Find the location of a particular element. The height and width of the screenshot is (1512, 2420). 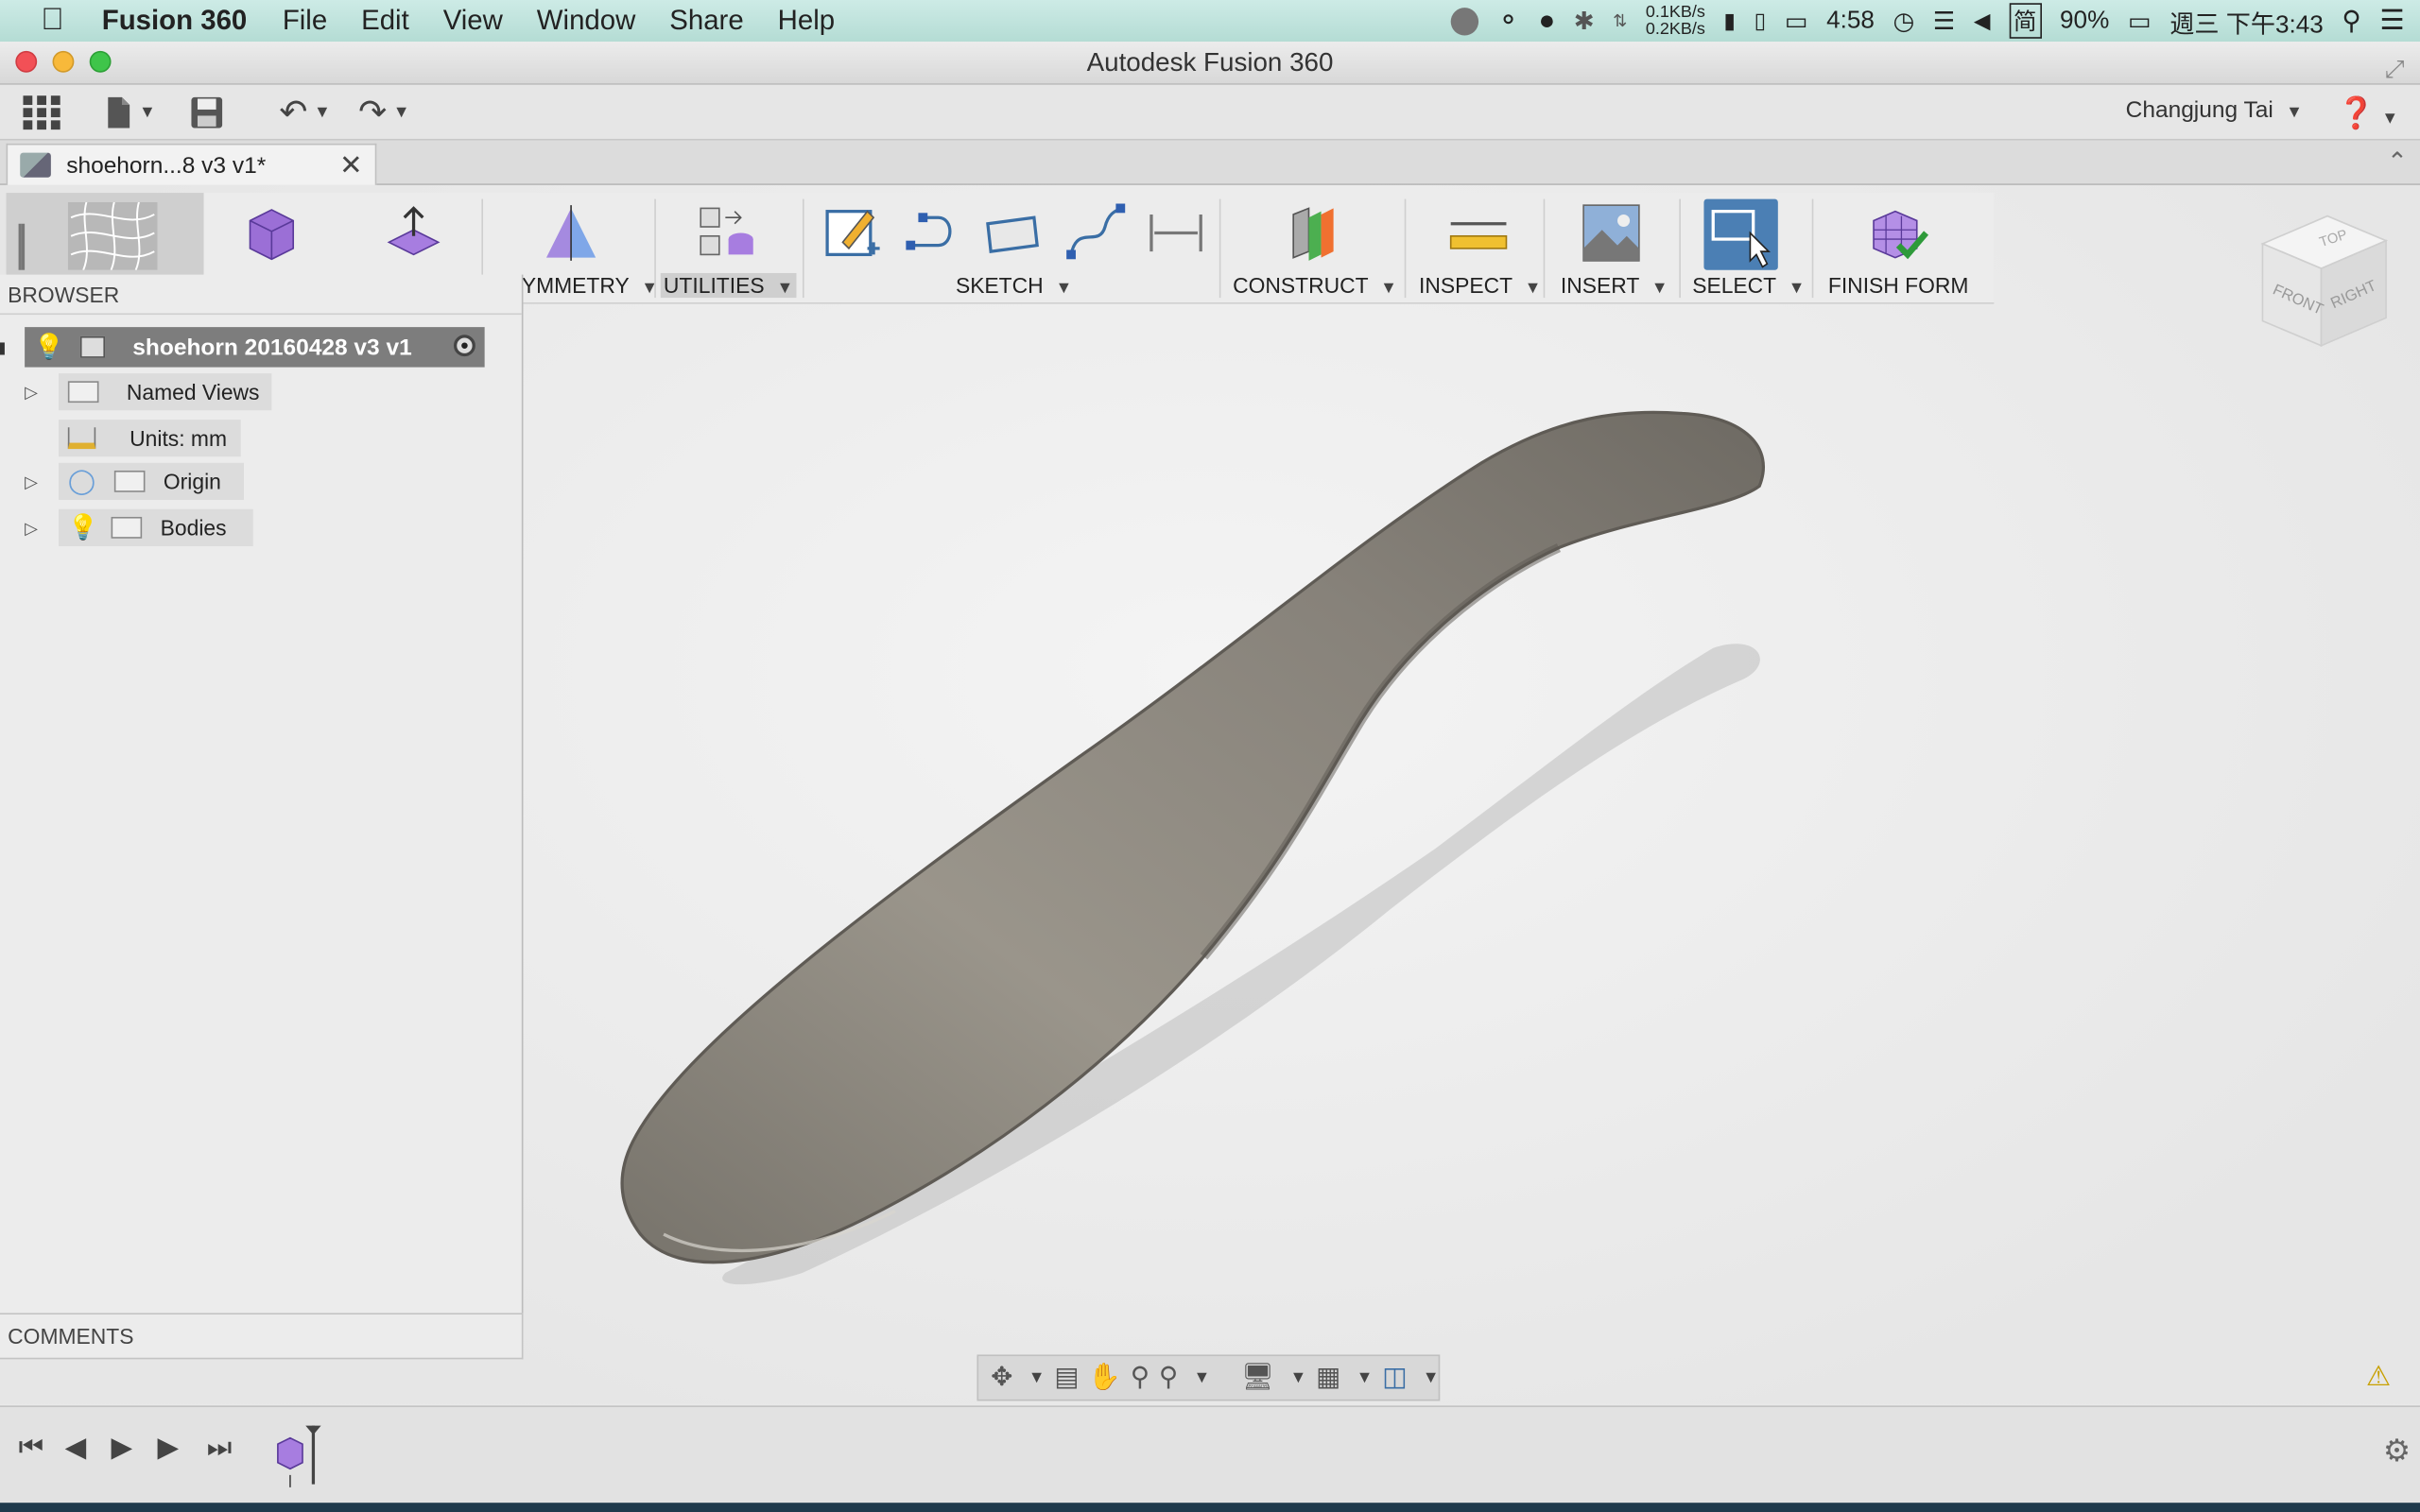

go-to-end-icon: ⏭ is located at coordinates (219, 1448).